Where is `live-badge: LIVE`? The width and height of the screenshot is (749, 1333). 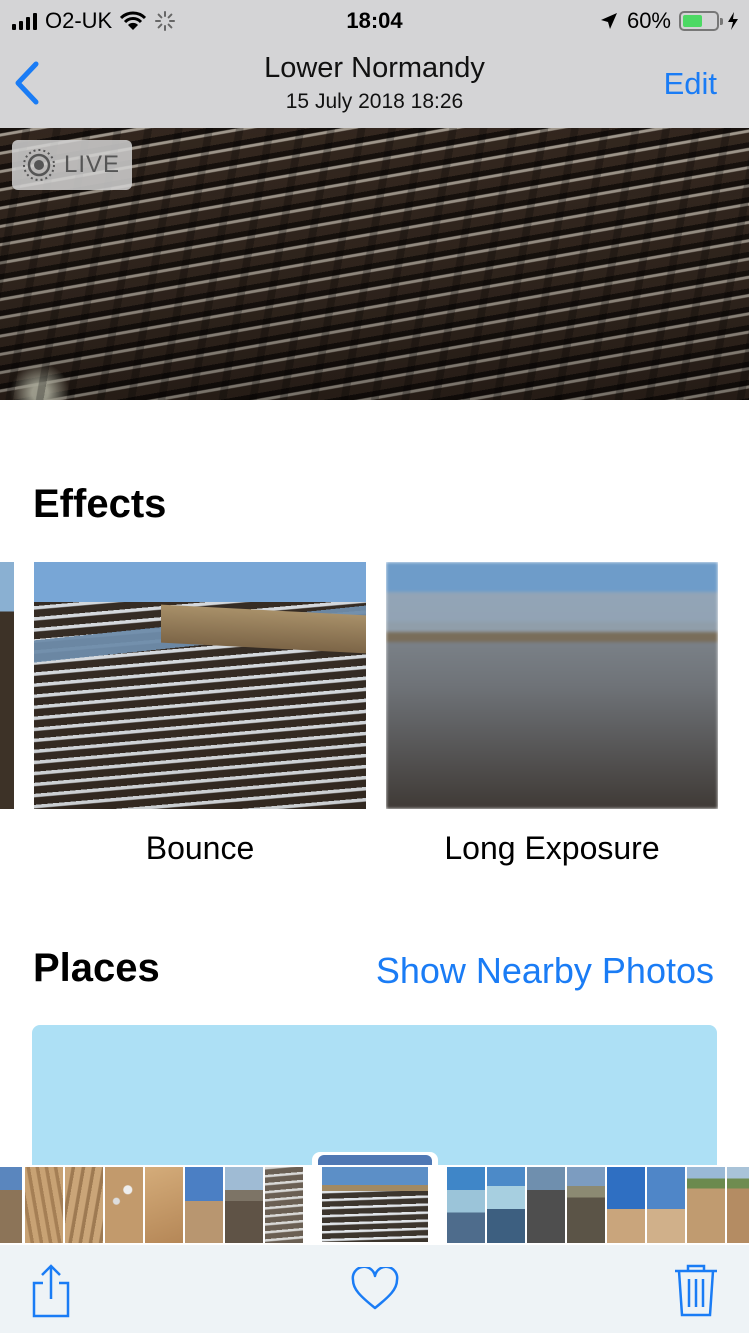 live-badge: LIVE is located at coordinates (72, 165).